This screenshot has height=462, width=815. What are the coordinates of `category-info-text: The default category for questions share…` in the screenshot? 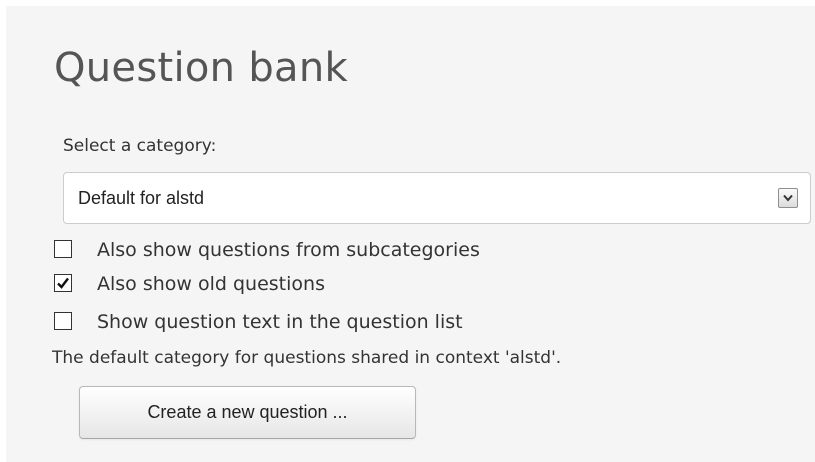 It's located at (307, 358).